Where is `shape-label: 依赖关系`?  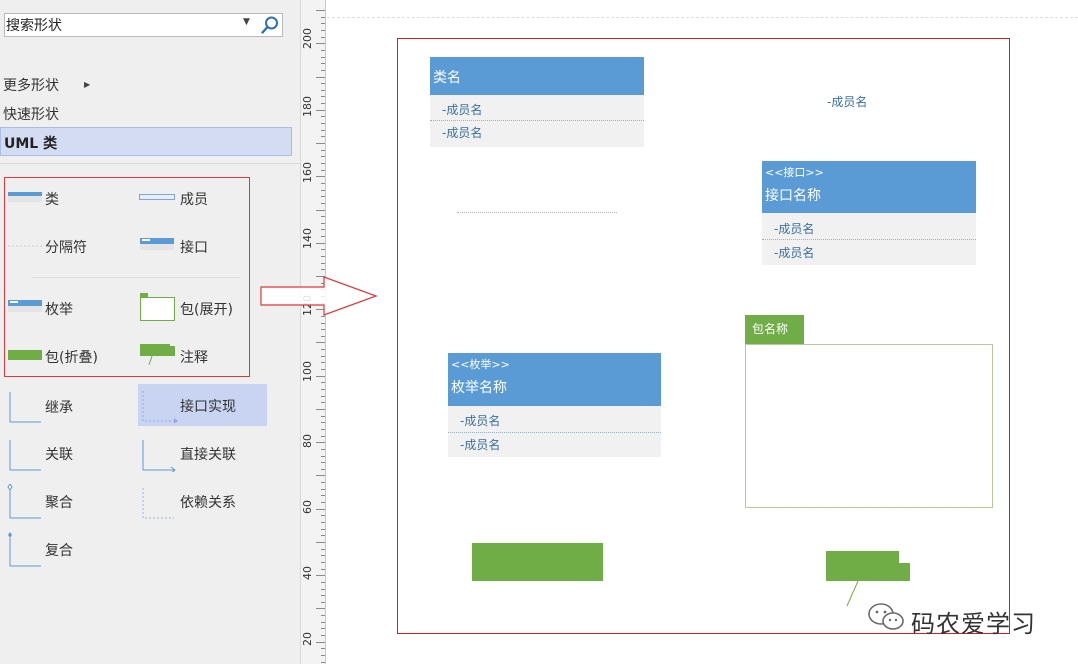
shape-label: 依赖关系 is located at coordinates (208, 503).